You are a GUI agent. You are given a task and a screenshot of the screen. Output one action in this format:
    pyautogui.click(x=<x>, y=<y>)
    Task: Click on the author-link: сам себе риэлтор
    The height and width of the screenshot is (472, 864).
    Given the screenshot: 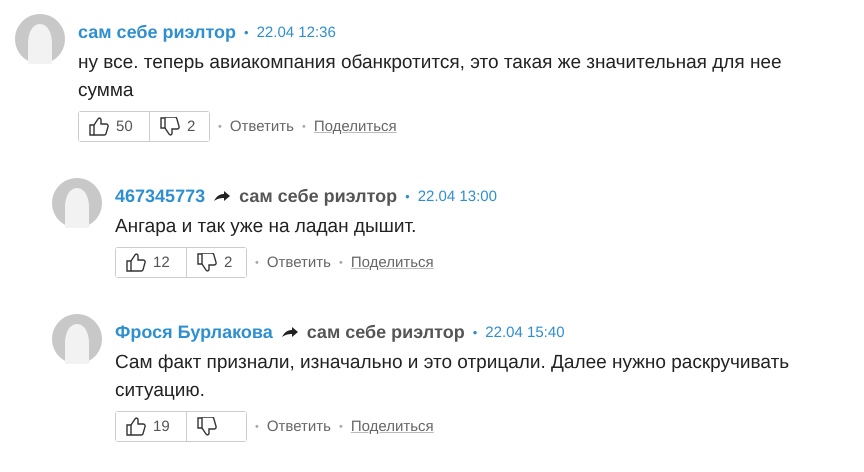 What is the action you would take?
    pyautogui.click(x=157, y=32)
    